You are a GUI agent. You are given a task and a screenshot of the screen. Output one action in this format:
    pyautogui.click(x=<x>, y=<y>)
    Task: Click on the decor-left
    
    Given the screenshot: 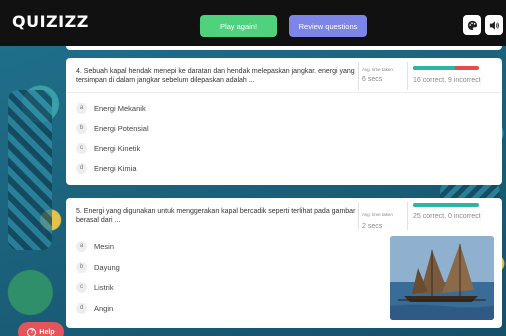 What is the action you would take?
    pyautogui.click(x=30, y=170)
    